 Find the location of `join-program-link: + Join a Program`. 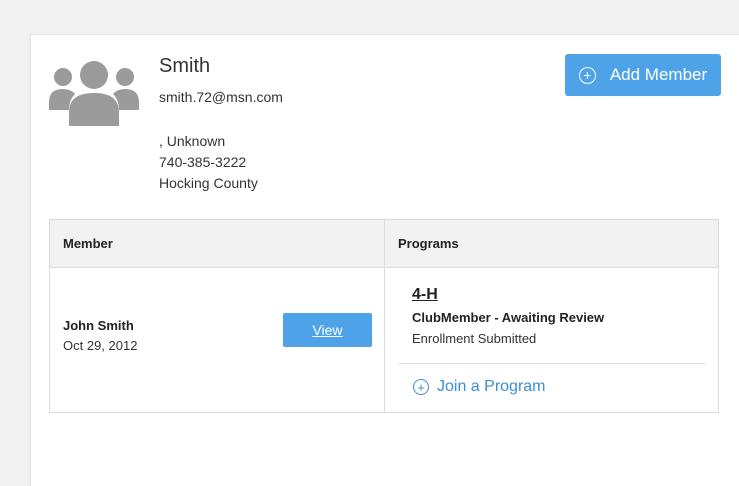

join-program-link: + Join a Program is located at coordinates (479, 387).